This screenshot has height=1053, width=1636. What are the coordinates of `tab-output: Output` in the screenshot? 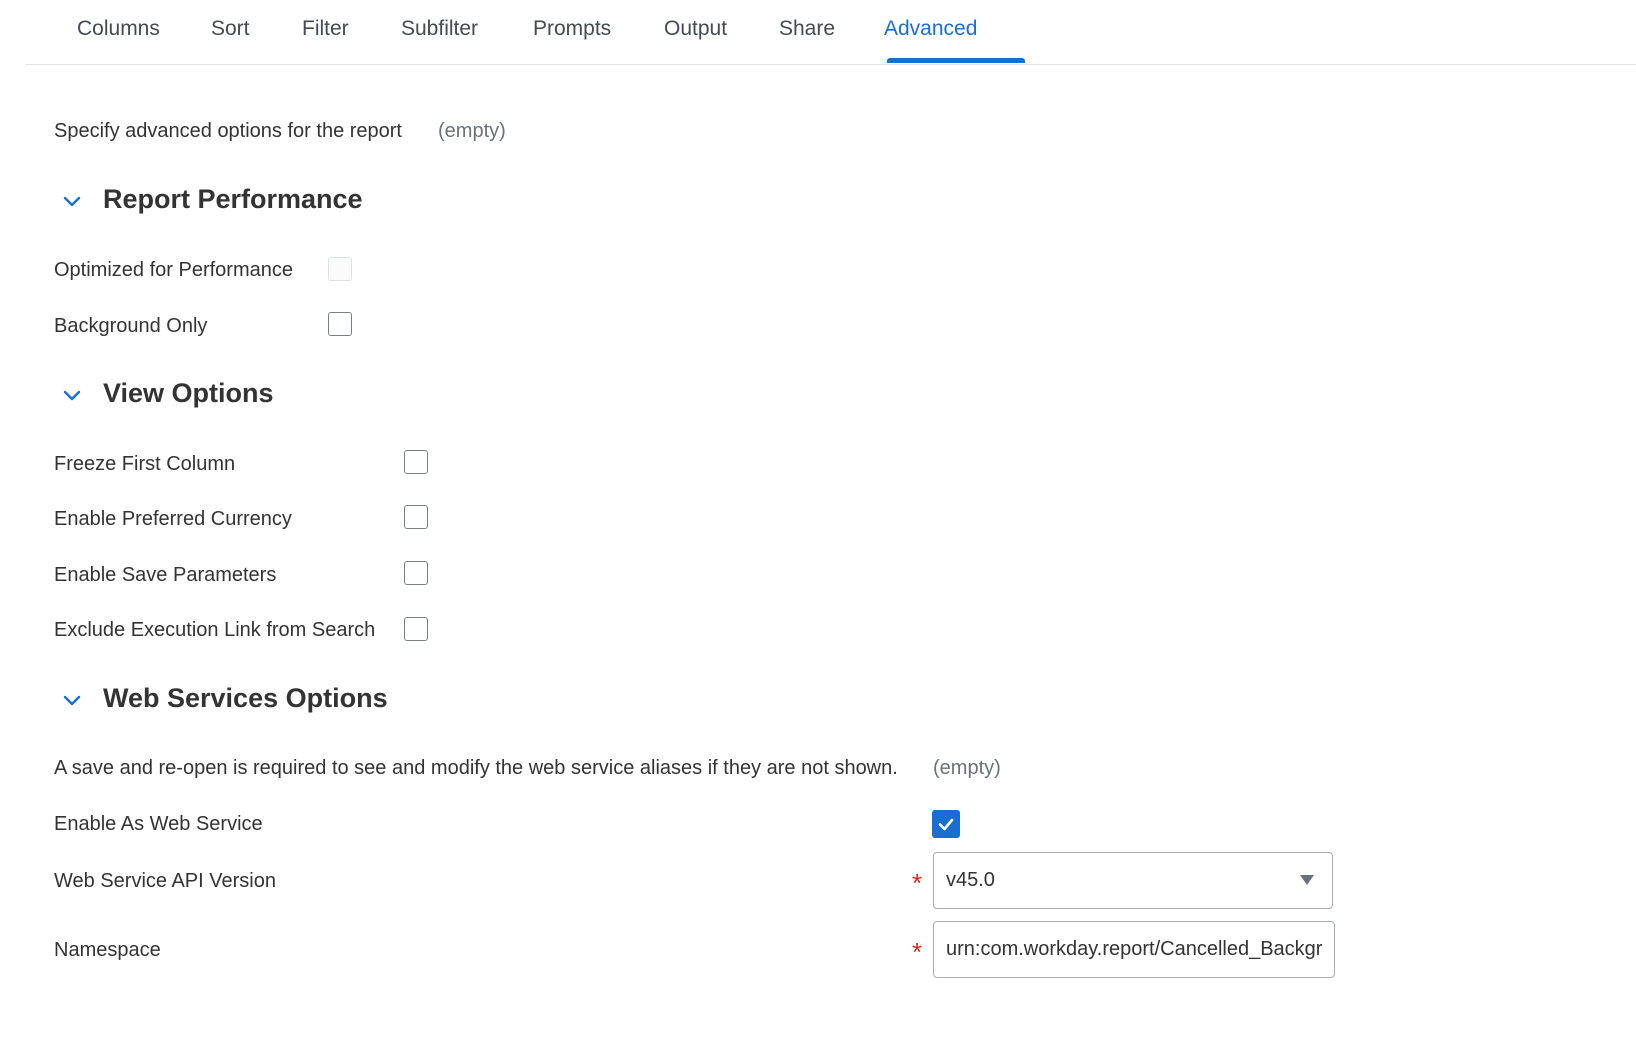 It's located at (695, 31).